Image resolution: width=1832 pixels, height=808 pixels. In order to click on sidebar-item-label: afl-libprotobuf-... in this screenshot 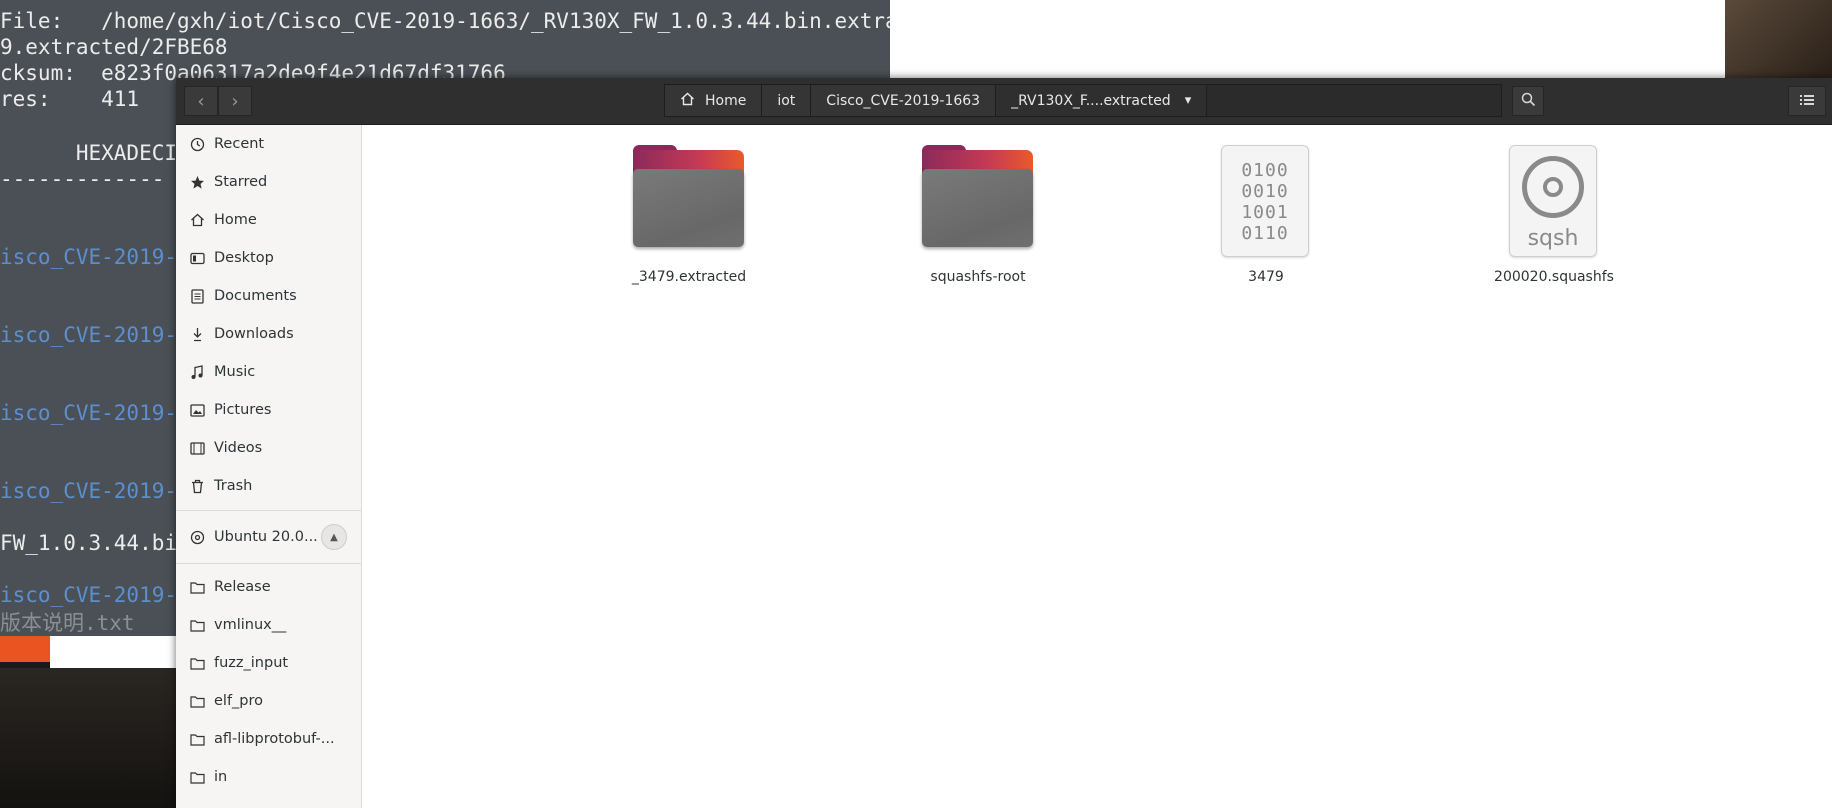, I will do `click(274, 739)`.